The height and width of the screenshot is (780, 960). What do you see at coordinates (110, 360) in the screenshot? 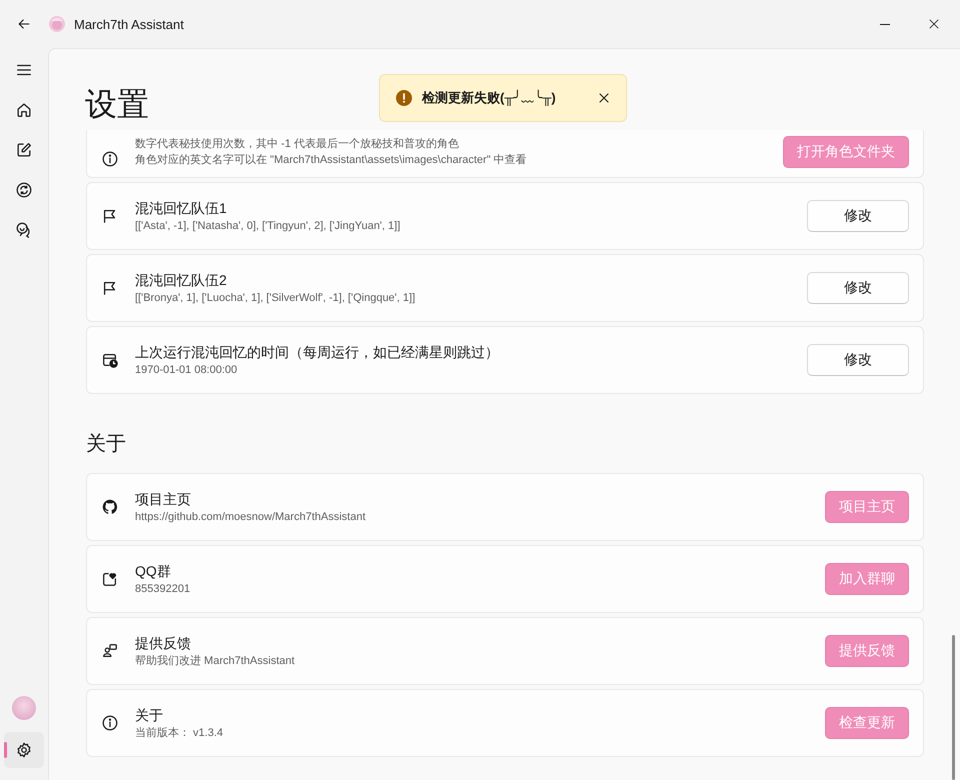
I see `calendar-clock-icon` at bounding box center [110, 360].